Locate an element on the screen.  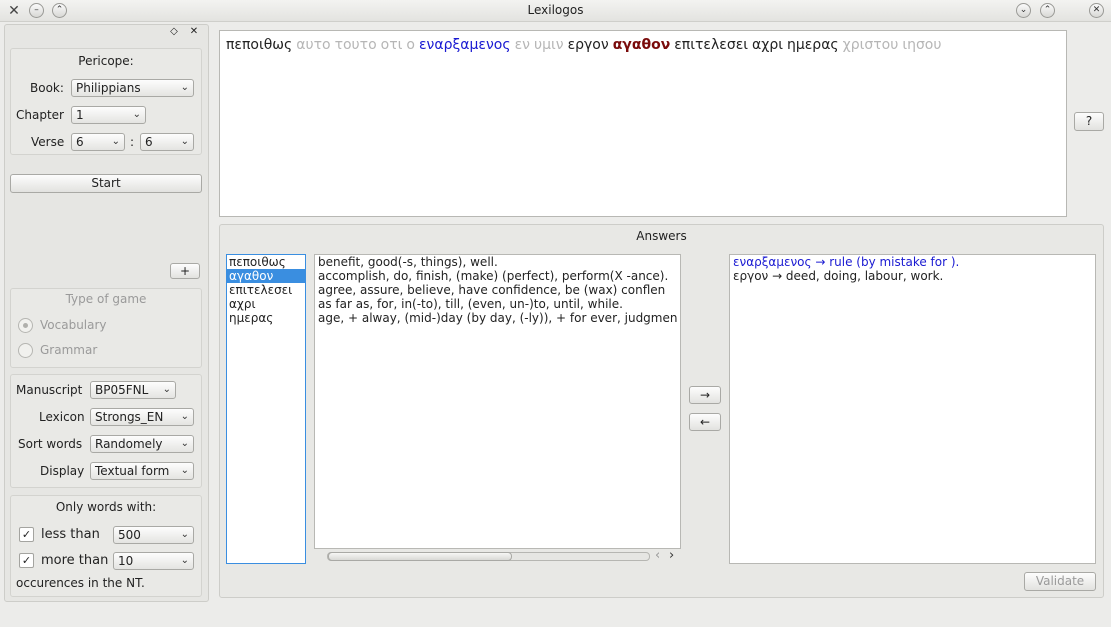
verse-from-value: 6 is located at coordinates (80, 142).